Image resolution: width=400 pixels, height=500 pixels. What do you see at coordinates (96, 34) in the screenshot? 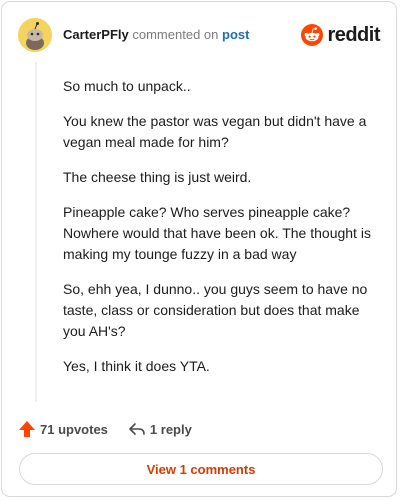
I see `author-name: CarterPFly` at bounding box center [96, 34].